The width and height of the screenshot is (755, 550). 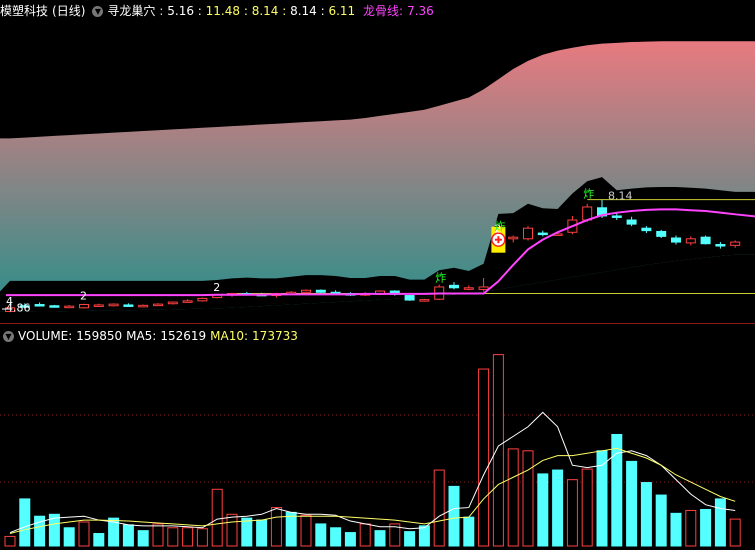 What do you see at coordinates (275, 336) in the screenshot?
I see `ma10-value: 173733` at bounding box center [275, 336].